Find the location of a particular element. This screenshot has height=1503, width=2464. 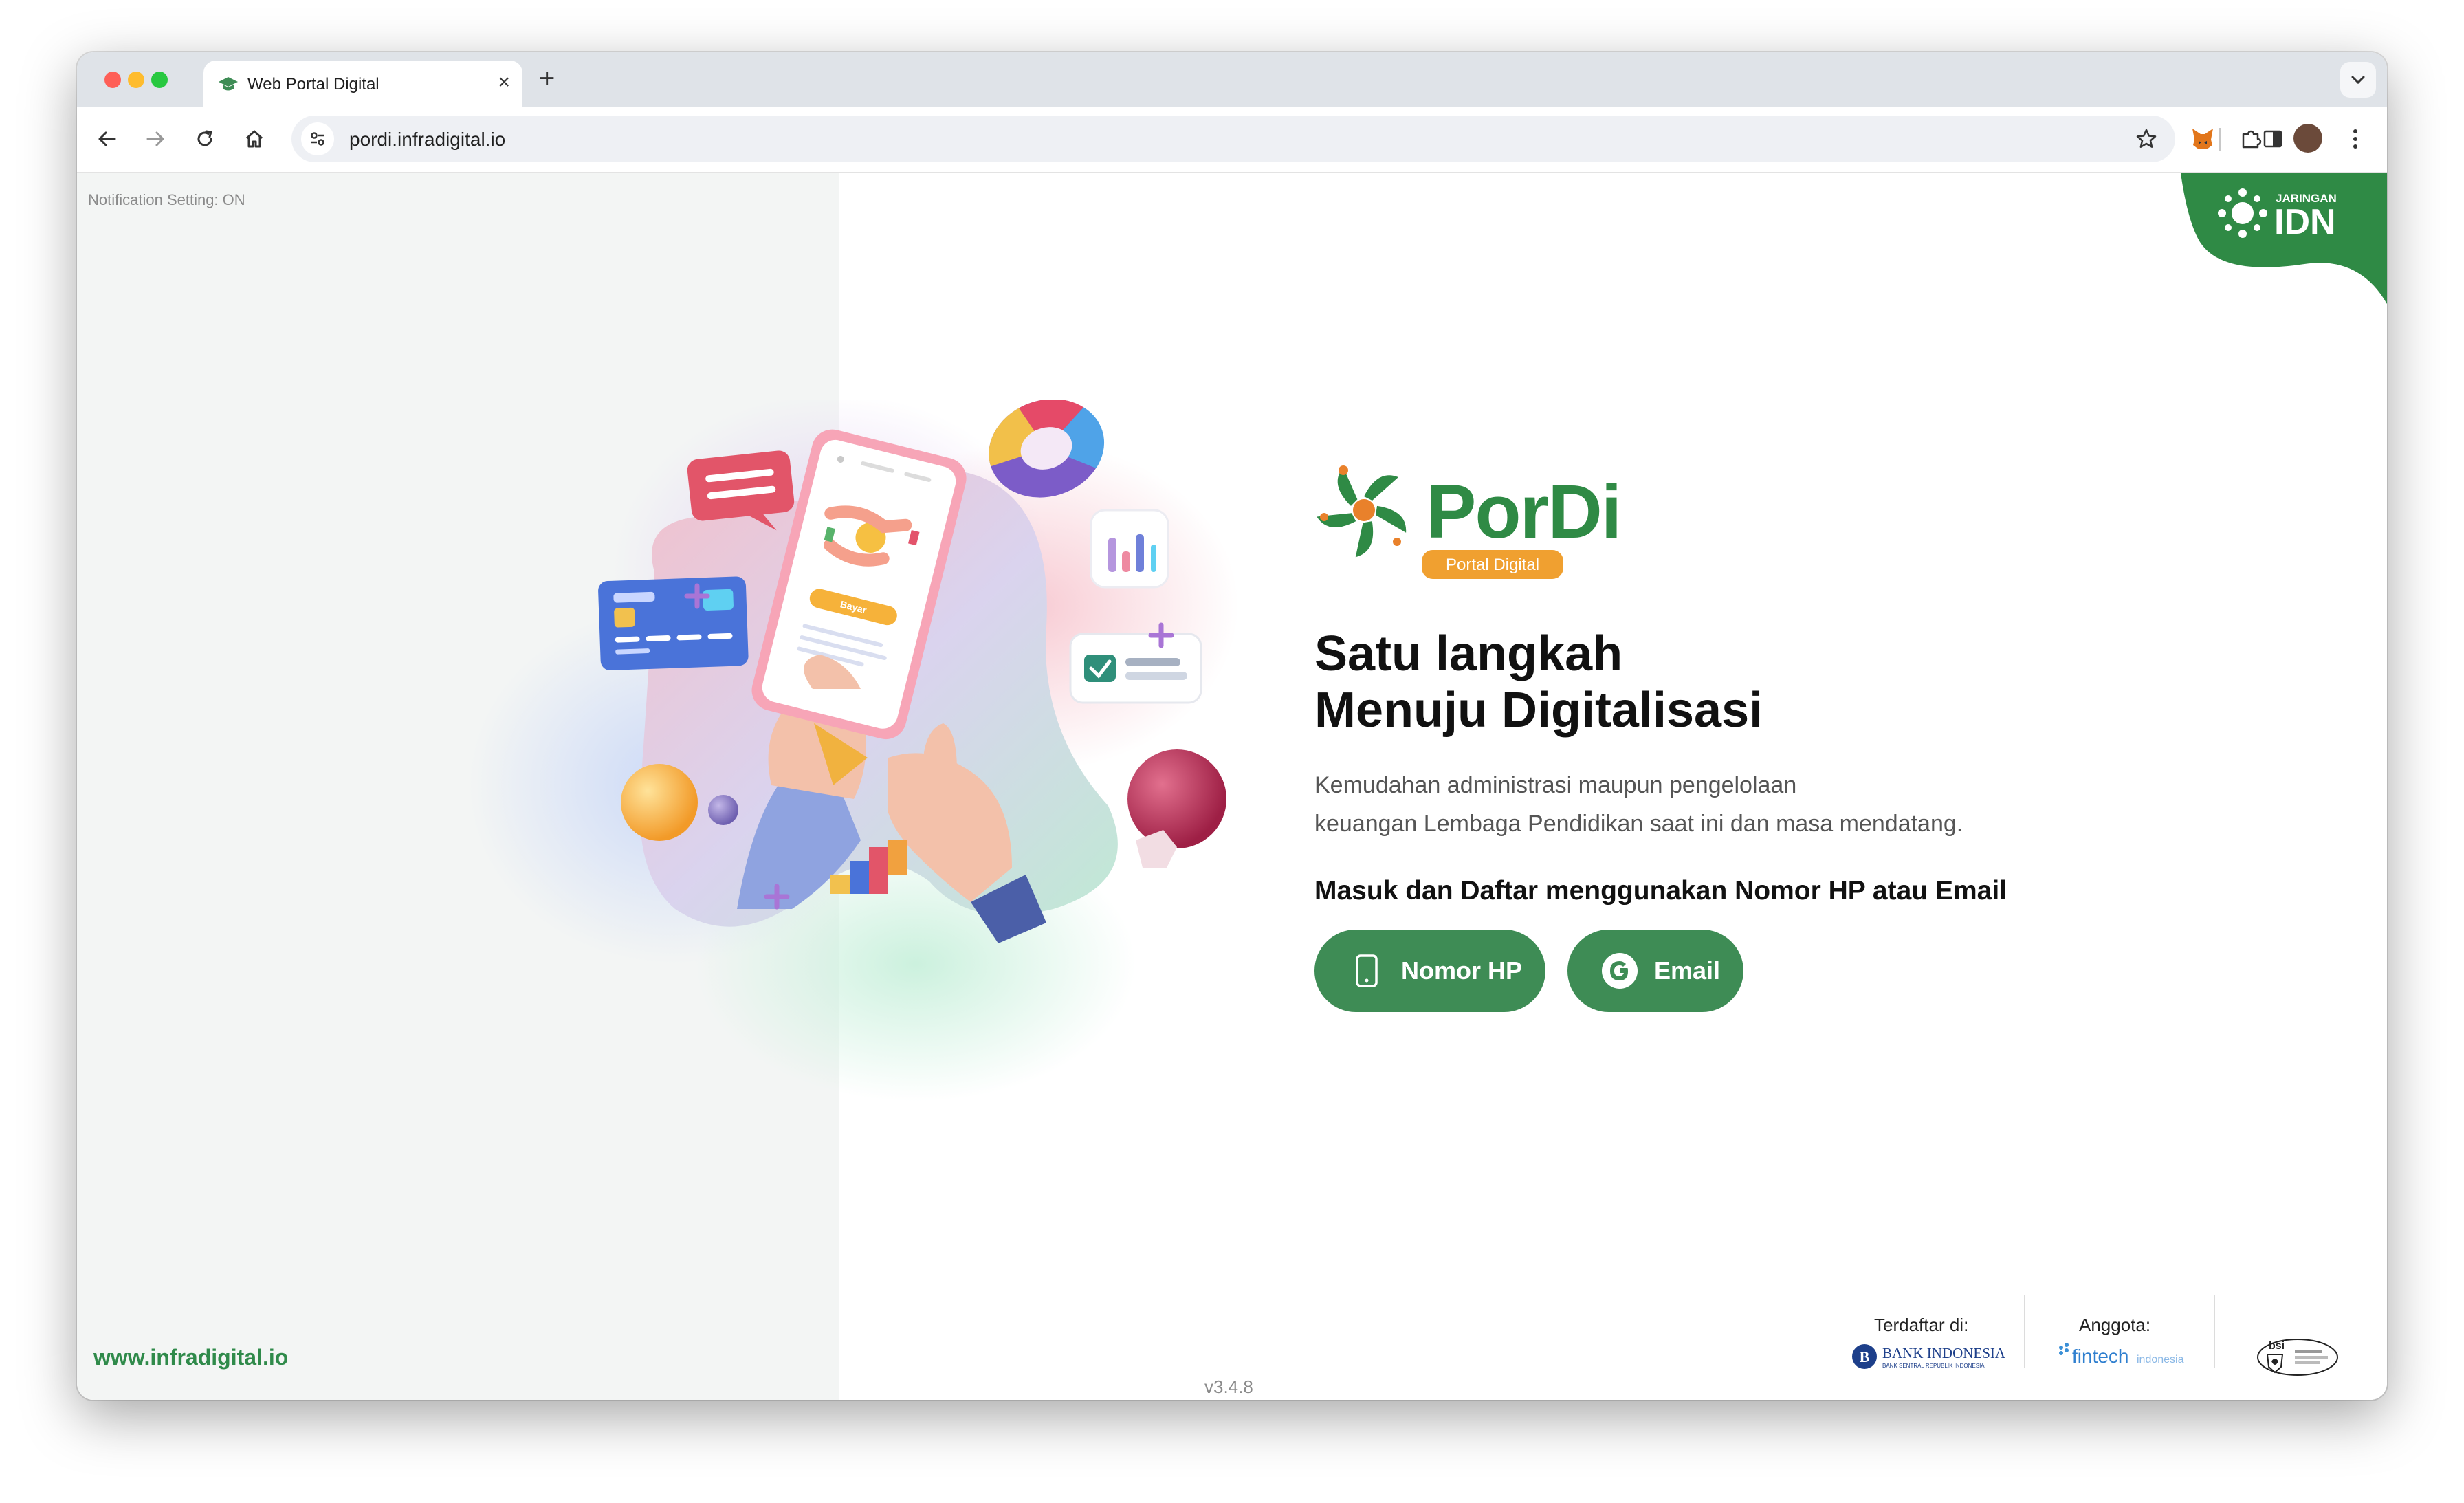

svg-text: B is located at coordinates (1865, 1356).